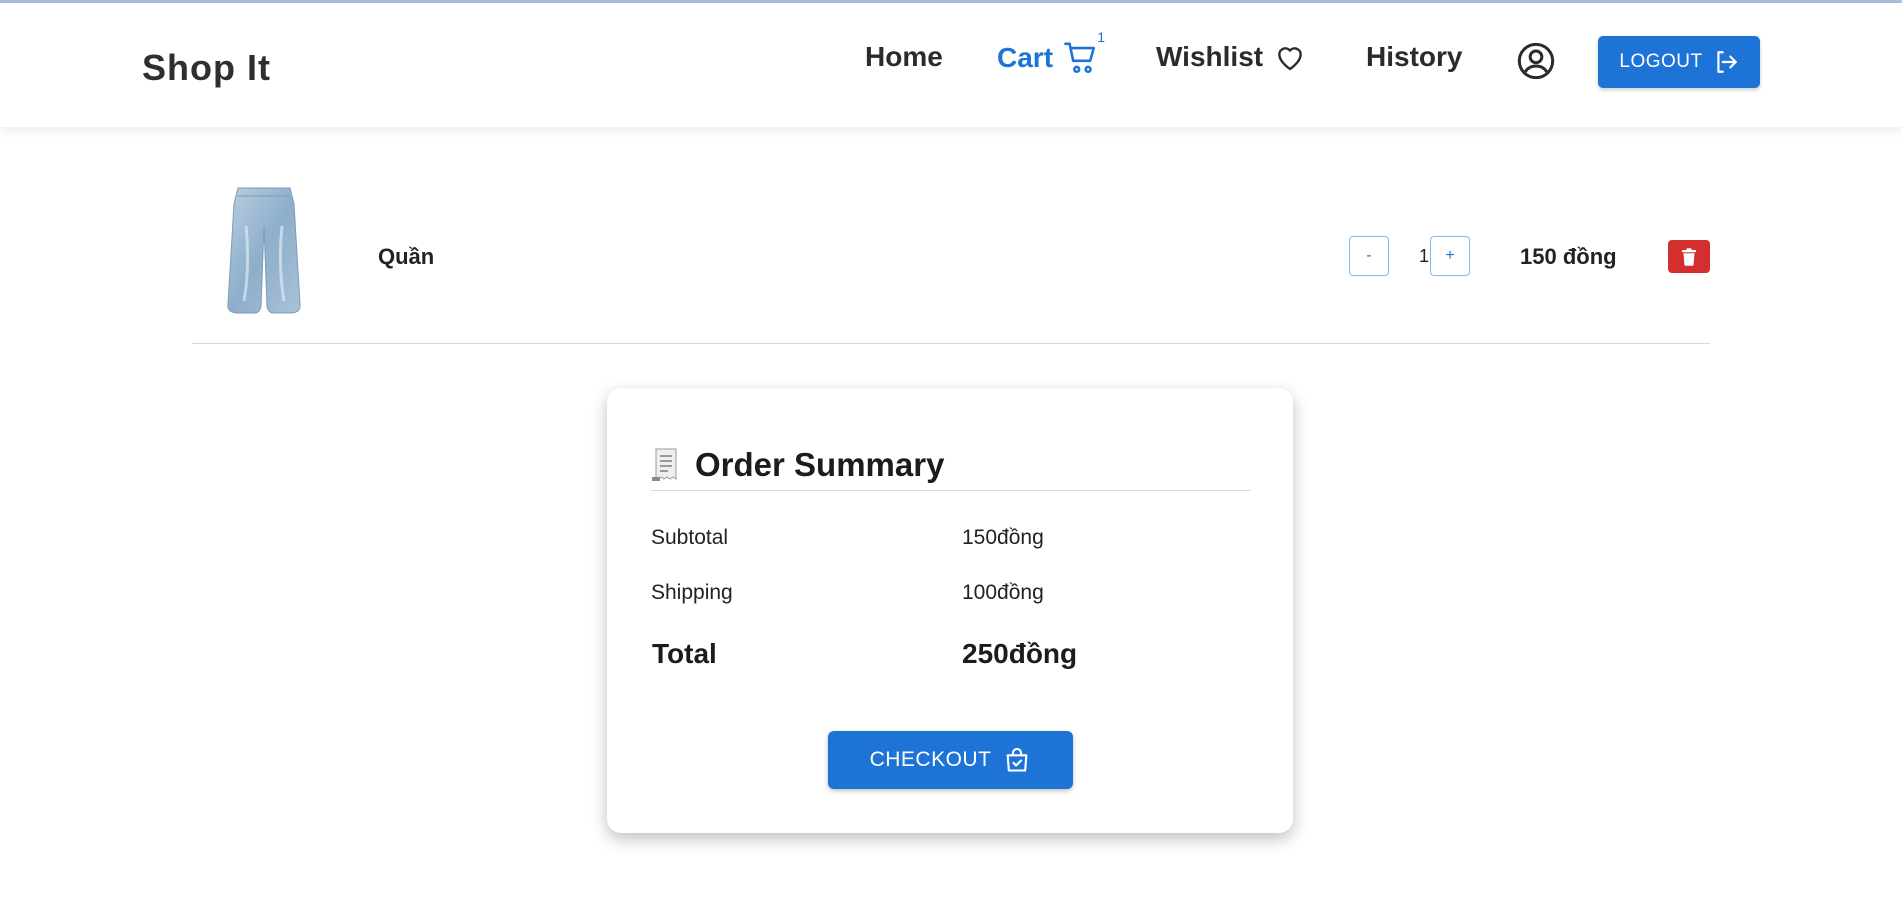 This screenshot has width=1902, height=900. I want to click on logout-button: LOGOUT, so click(1679, 62).